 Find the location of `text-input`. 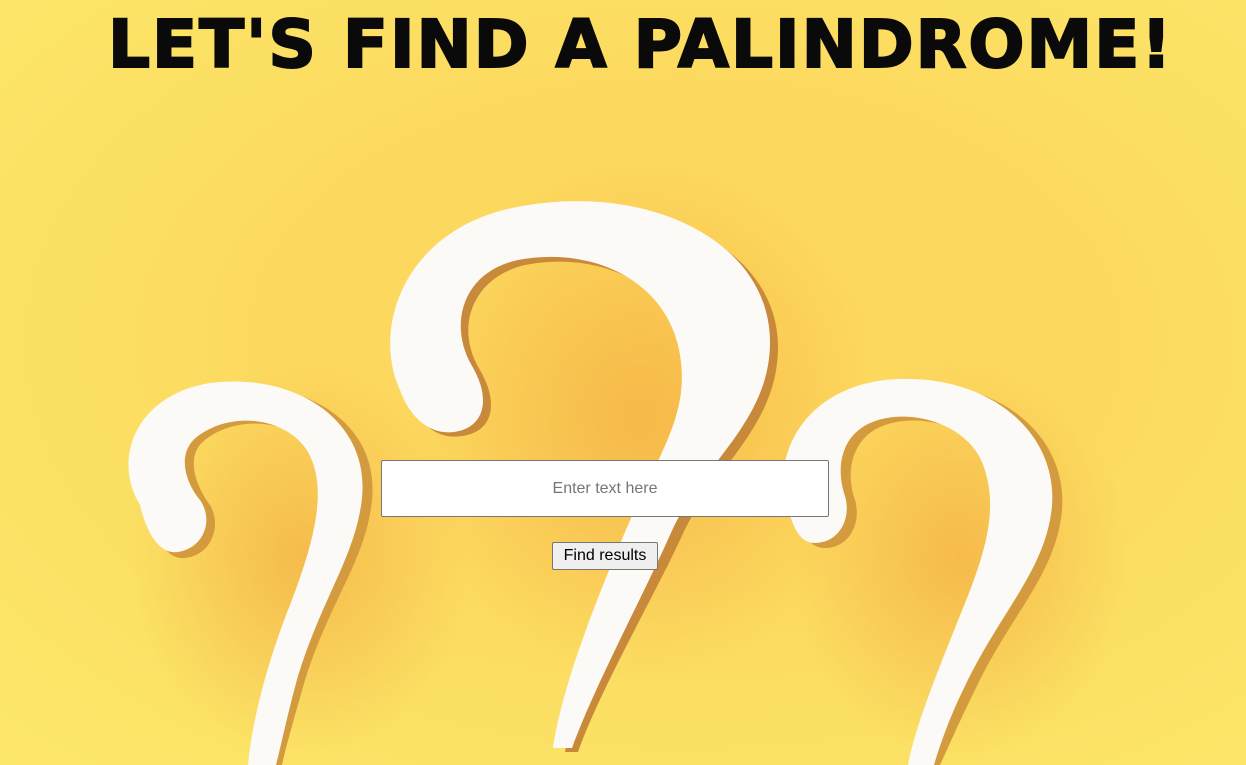

text-input is located at coordinates (605, 488).